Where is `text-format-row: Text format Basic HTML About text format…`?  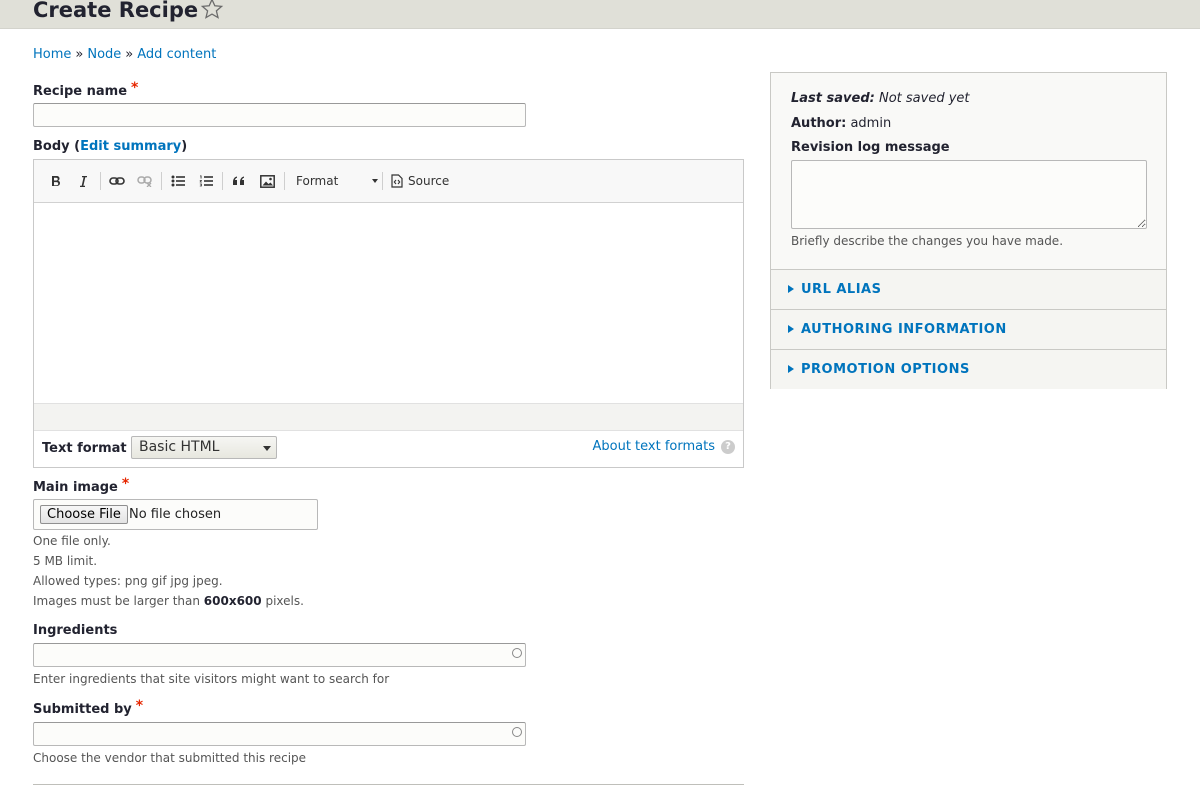
text-format-row: Text format Basic HTML About text format… is located at coordinates (388, 448).